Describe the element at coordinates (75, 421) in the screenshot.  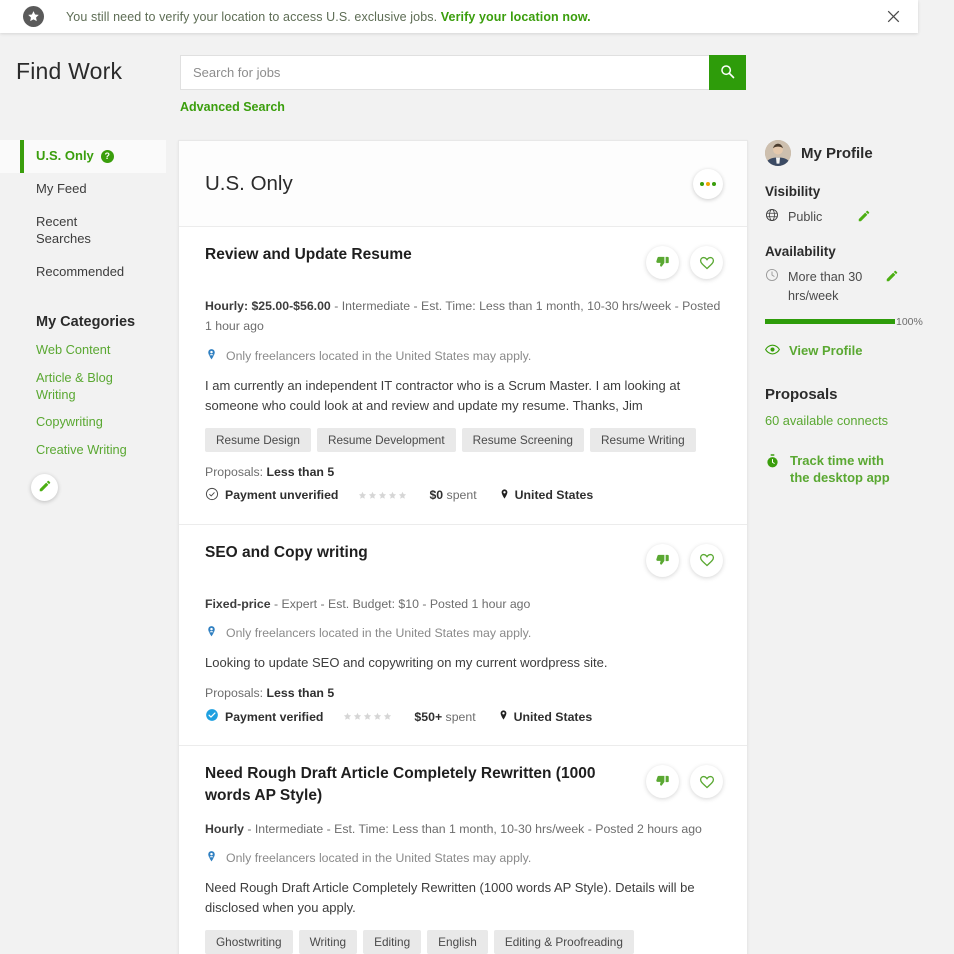
I see `category-item: Copywriting` at that location.